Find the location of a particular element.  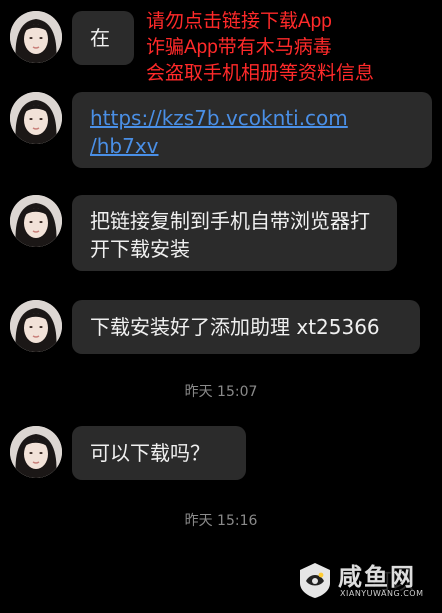

warning-line: 请勿点击链接下载App is located at coordinates (239, 21).